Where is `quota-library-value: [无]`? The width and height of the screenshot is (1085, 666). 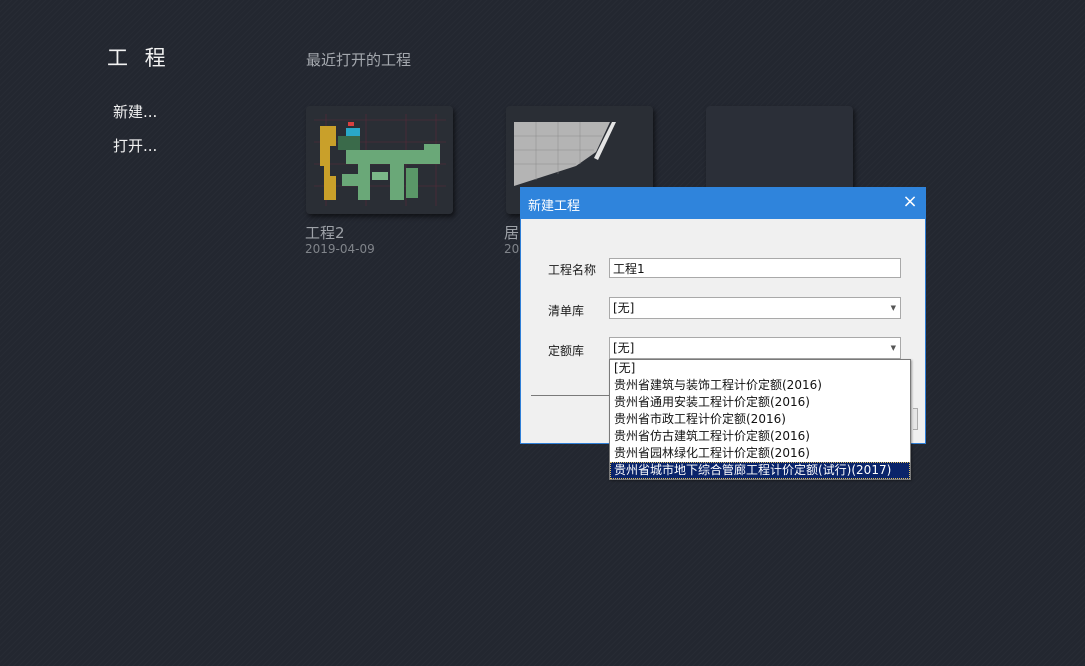 quota-library-value: [无] is located at coordinates (624, 348).